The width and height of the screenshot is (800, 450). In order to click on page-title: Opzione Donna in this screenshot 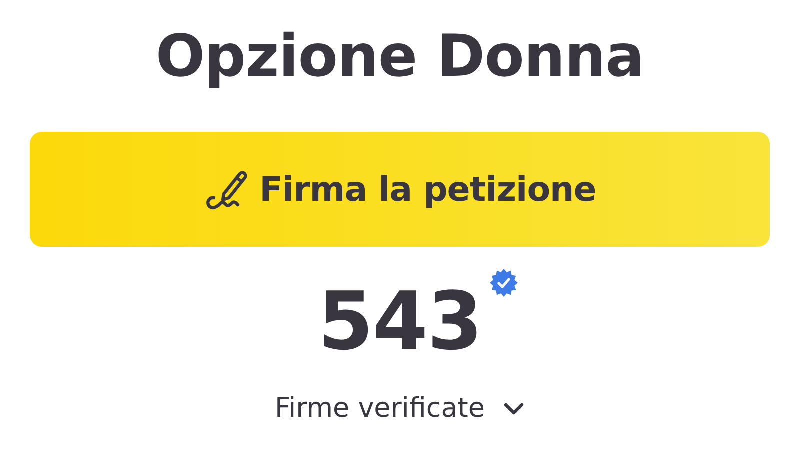, I will do `click(400, 56)`.